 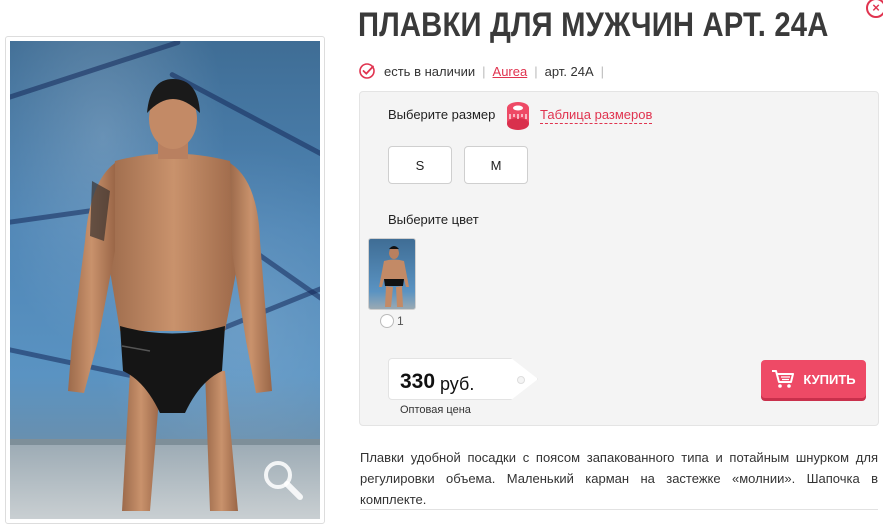 I want to click on color-option-label: 1, so click(x=400, y=321).